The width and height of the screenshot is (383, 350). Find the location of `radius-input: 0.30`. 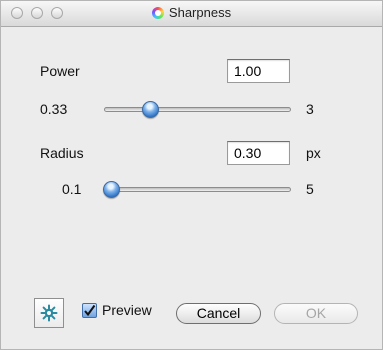

radius-input: 0.30 is located at coordinates (258, 153).